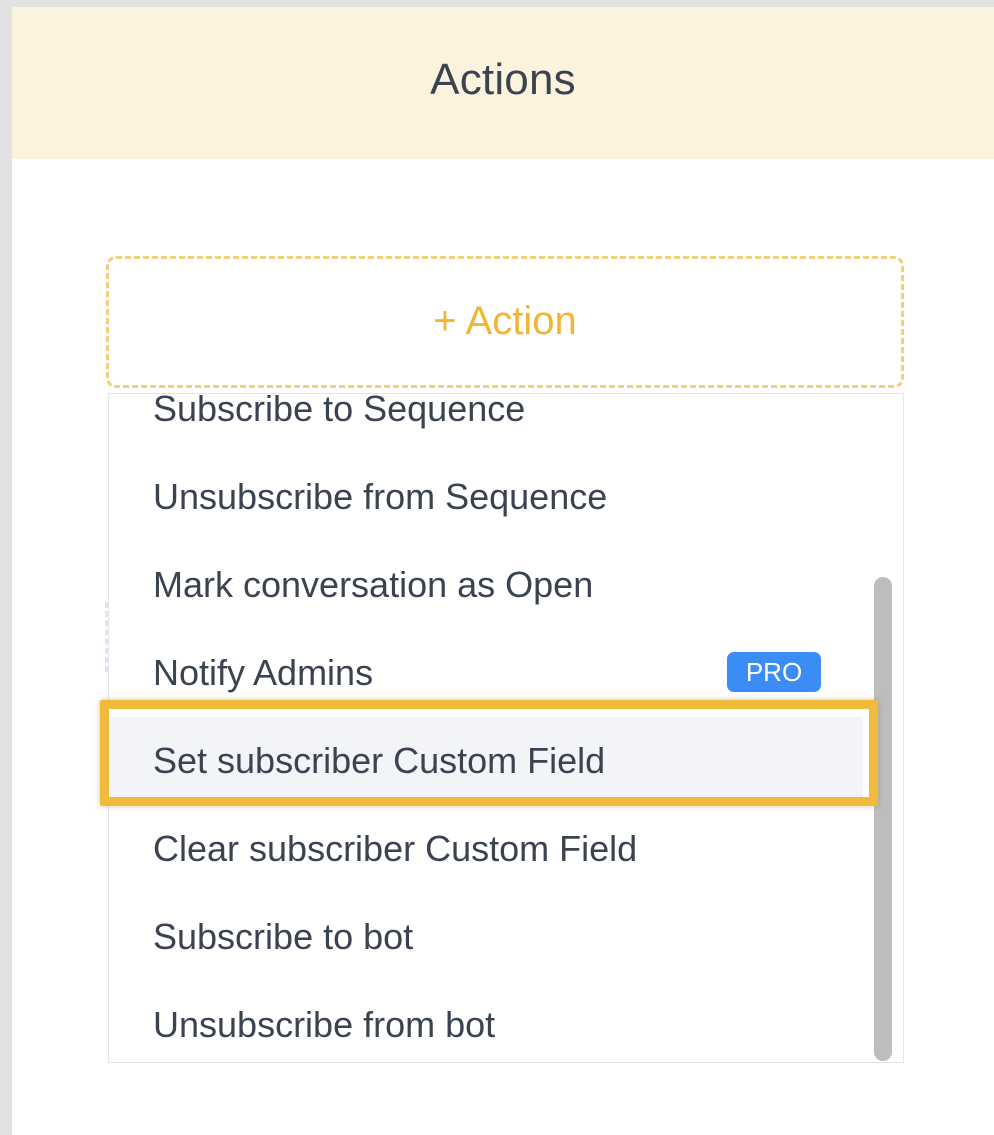 The image size is (994, 1135). Describe the element at coordinates (503, 79) in the screenshot. I see `page-title: Actions` at that location.